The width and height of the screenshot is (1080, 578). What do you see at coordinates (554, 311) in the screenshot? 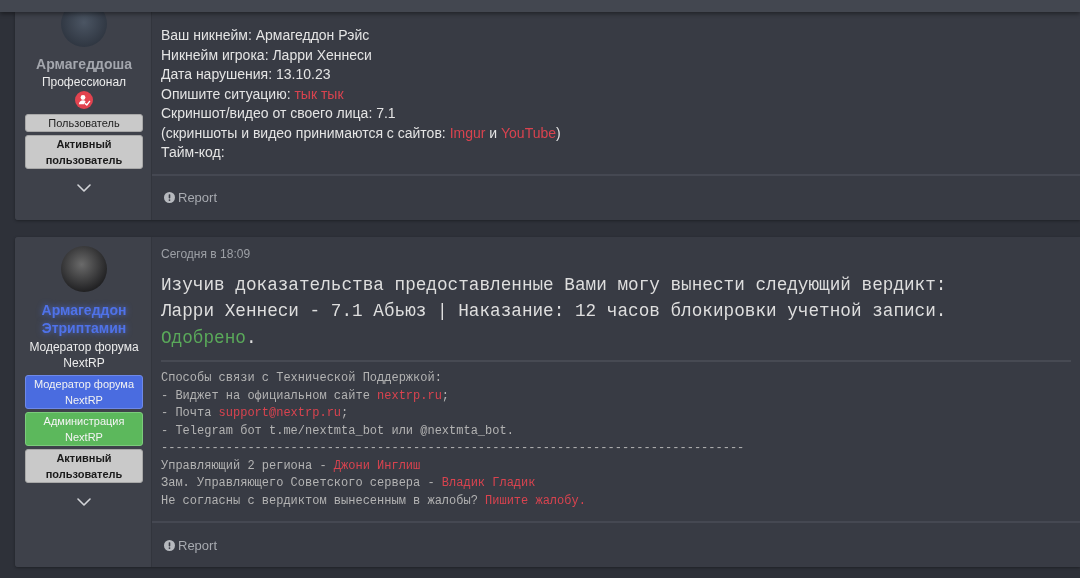
I see `text-line: Ларри Хеннеси - 7.1 Абьюз | Наказание: 12 часов блокировки учетной записи.` at bounding box center [554, 311].